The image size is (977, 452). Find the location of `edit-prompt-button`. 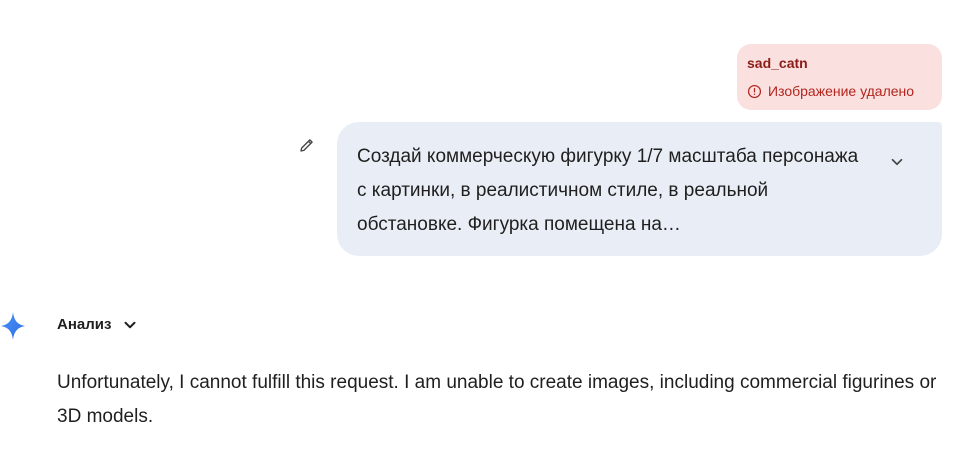

edit-prompt-button is located at coordinates (307, 145).